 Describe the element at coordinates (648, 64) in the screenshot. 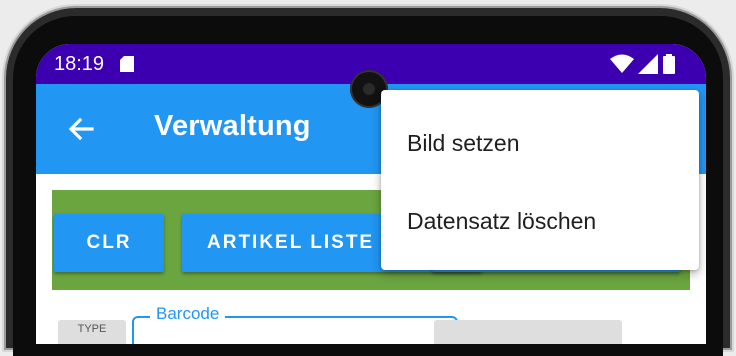

I see `signal-icon` at that location.